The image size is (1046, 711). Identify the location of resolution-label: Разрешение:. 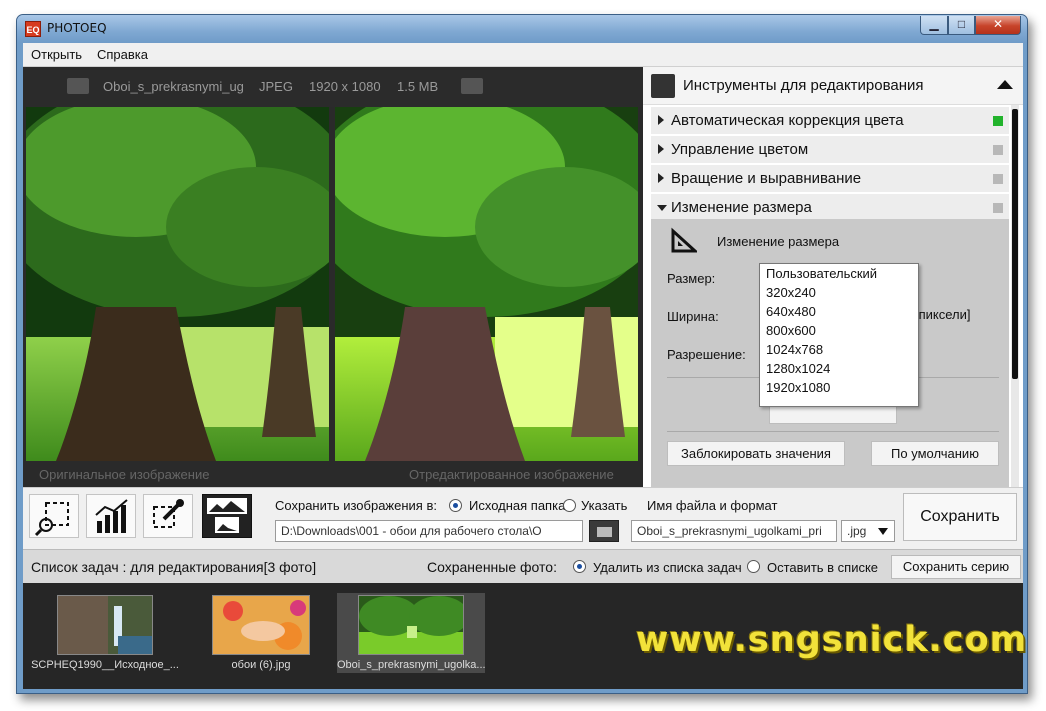
(706, 354).